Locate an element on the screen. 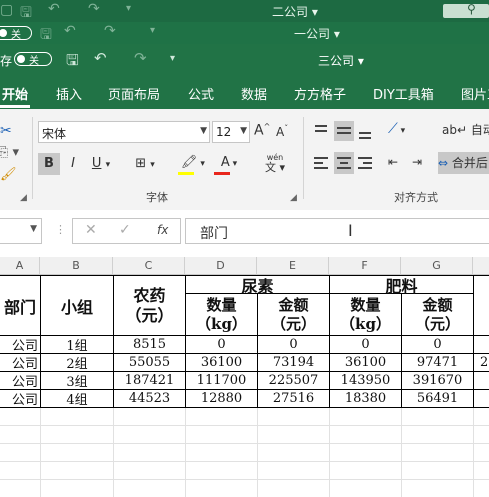 Image resolution: width=489 pixels, height=497 pixels. drag-handle-icon: ⋮ is located at coordinates (60, 229).